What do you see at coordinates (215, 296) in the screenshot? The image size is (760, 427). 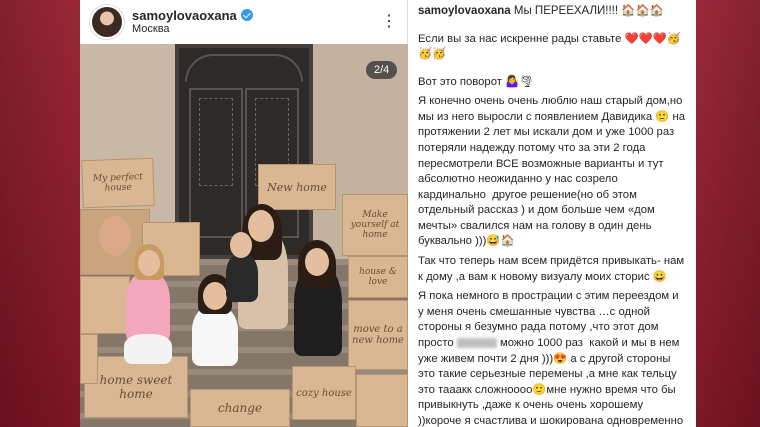 I see `girl-middle-face` at bounding box center [215, 296].